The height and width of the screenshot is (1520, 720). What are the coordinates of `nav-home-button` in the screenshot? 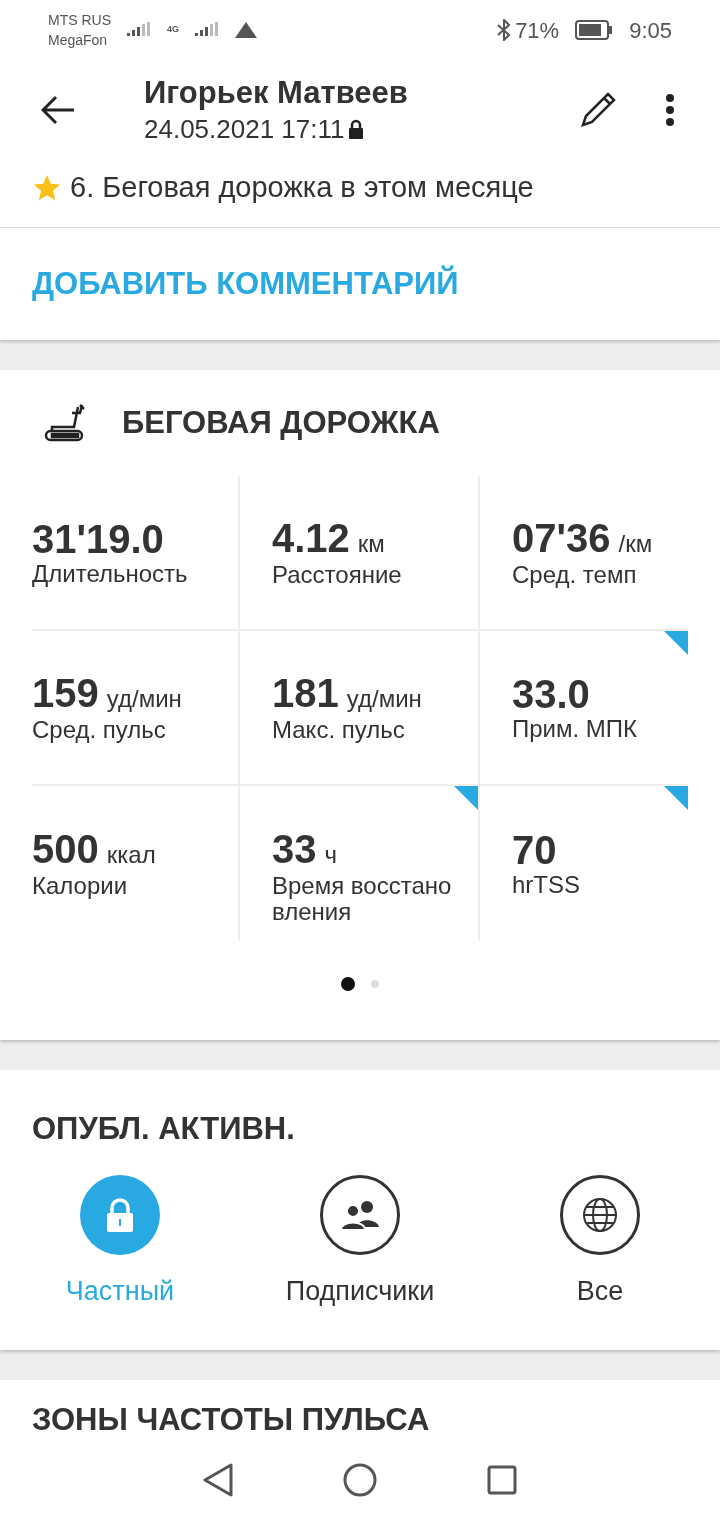 It's located at (360, 1480).